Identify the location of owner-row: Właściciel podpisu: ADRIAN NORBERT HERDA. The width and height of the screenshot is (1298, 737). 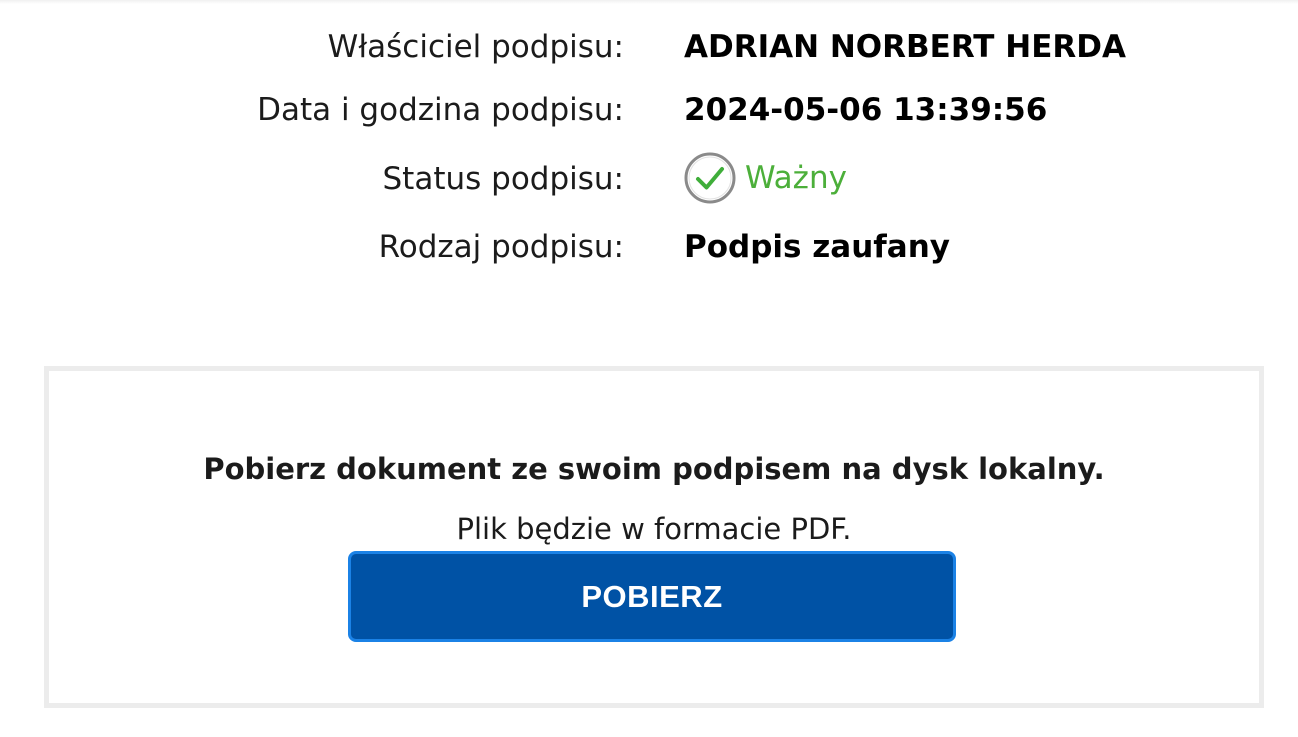
(649, 47).